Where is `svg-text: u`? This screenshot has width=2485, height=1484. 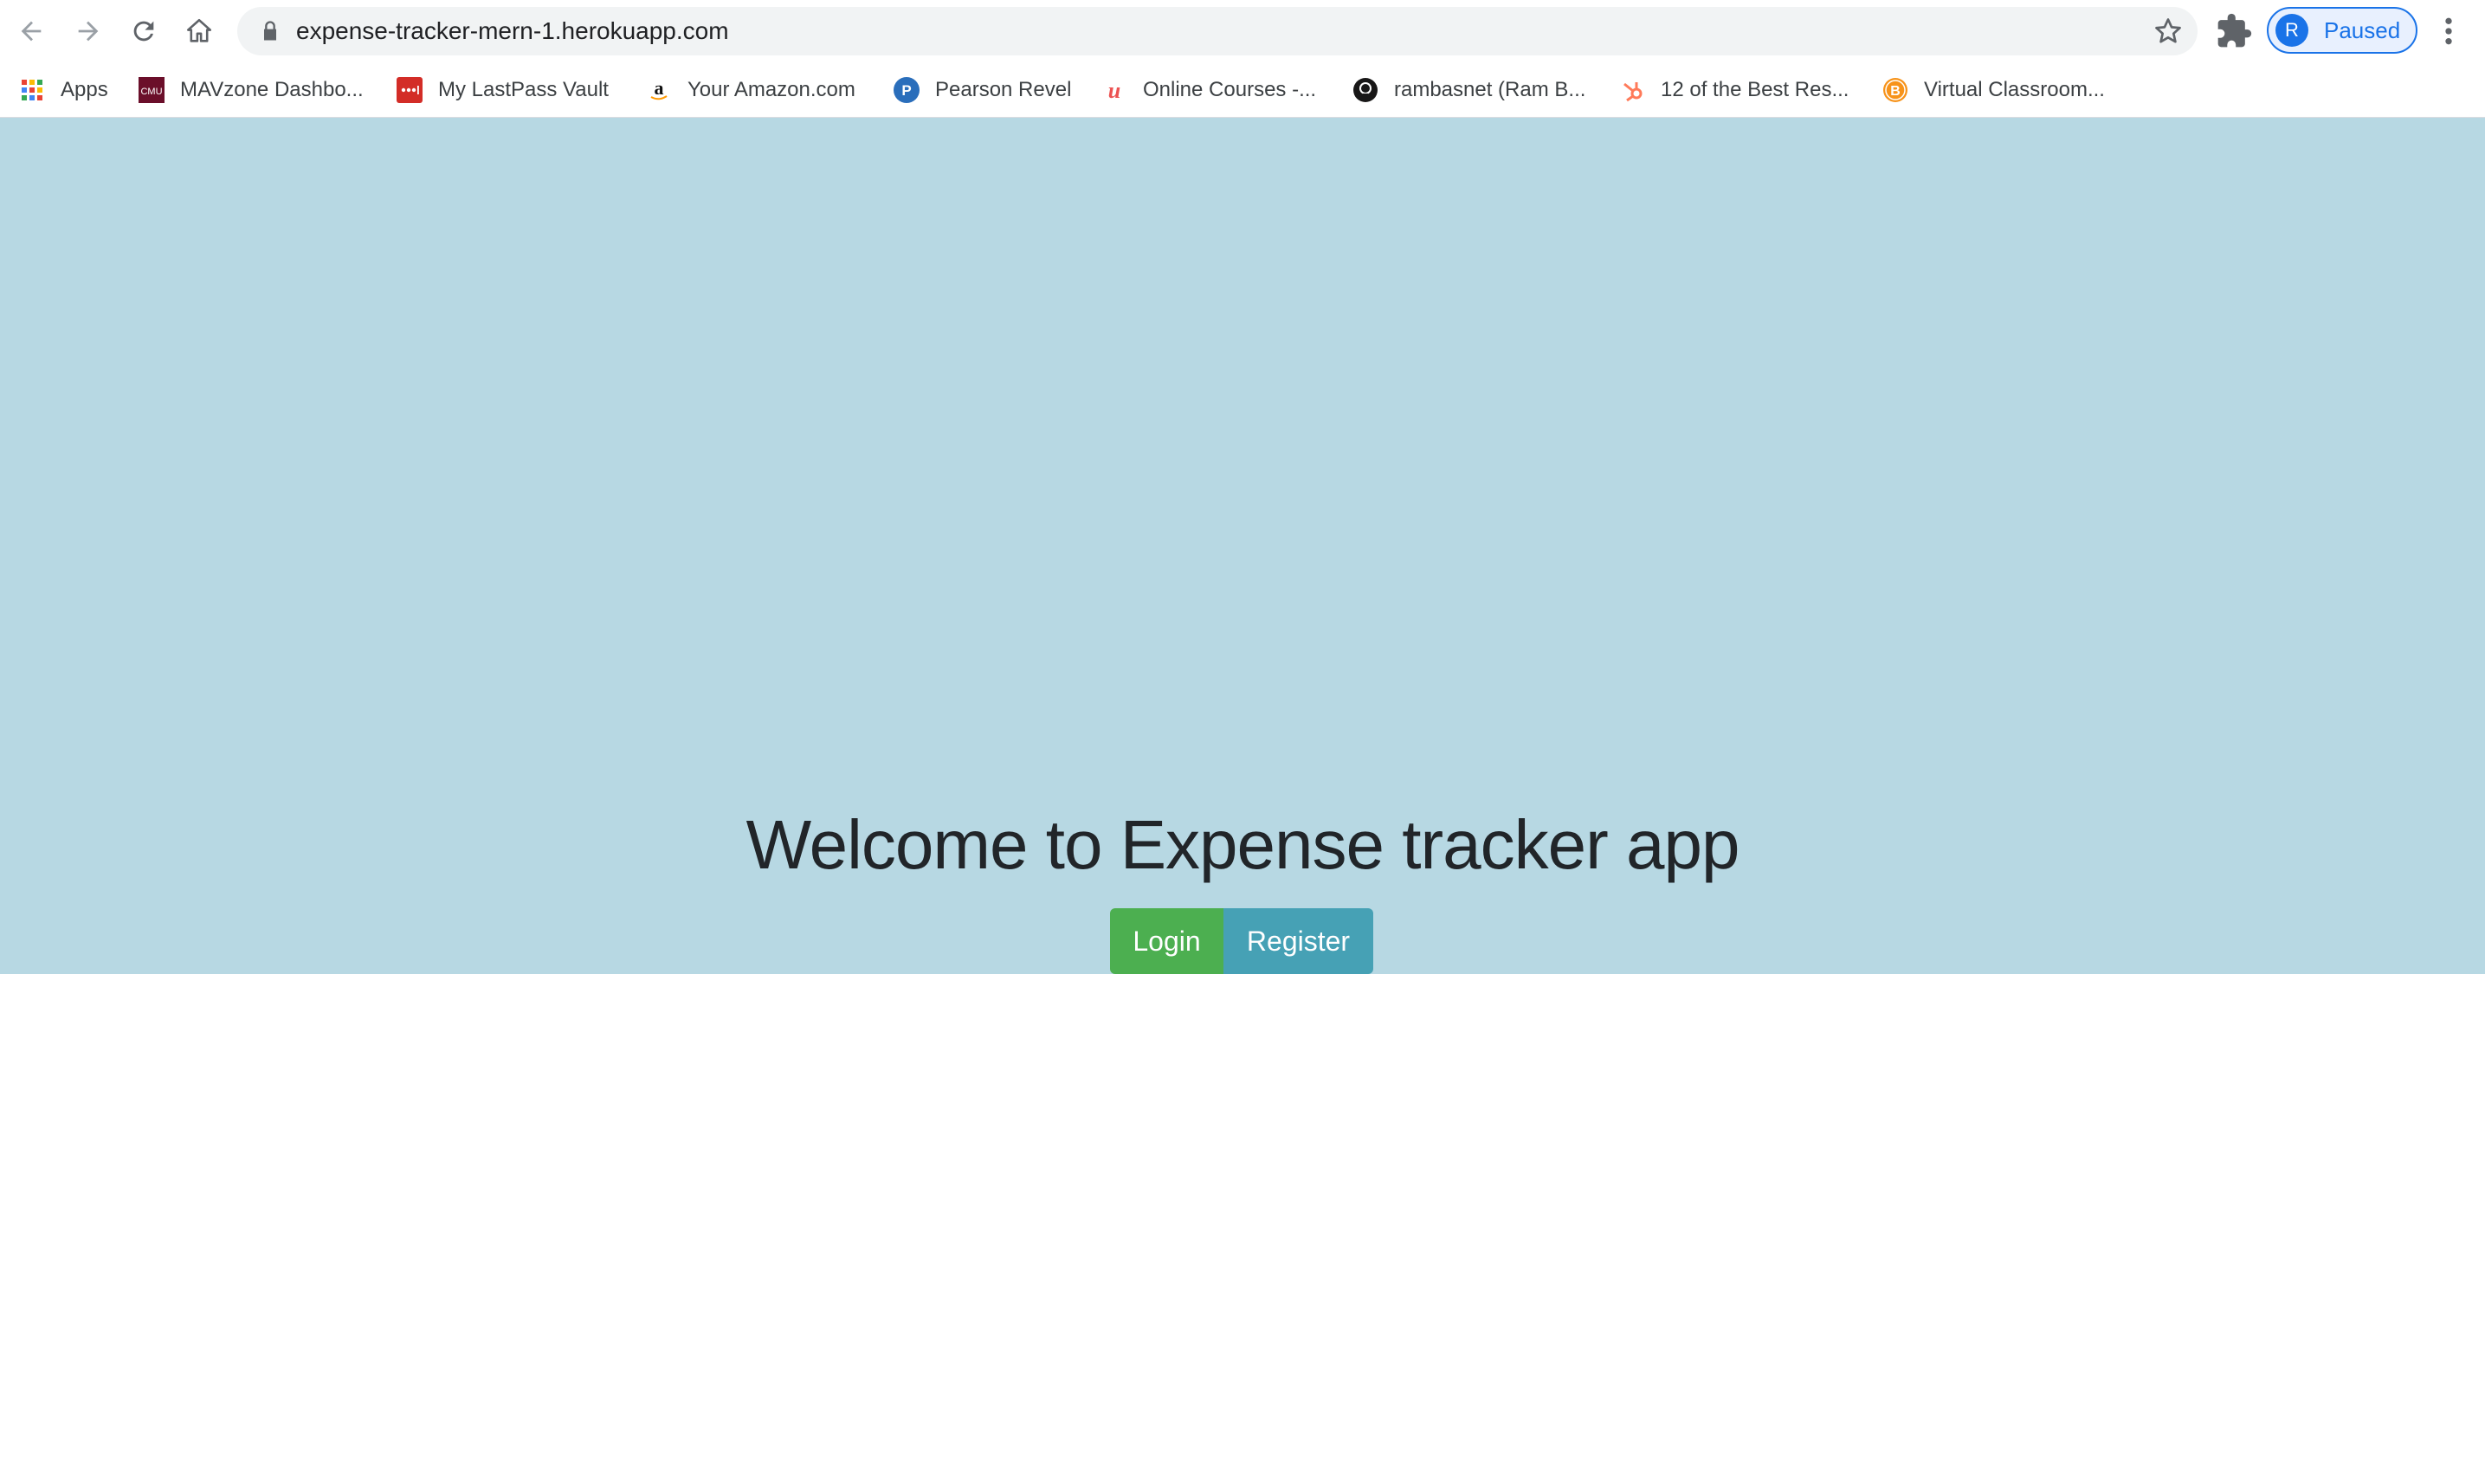
svg-text: u is located at coordinates (1114, 90).